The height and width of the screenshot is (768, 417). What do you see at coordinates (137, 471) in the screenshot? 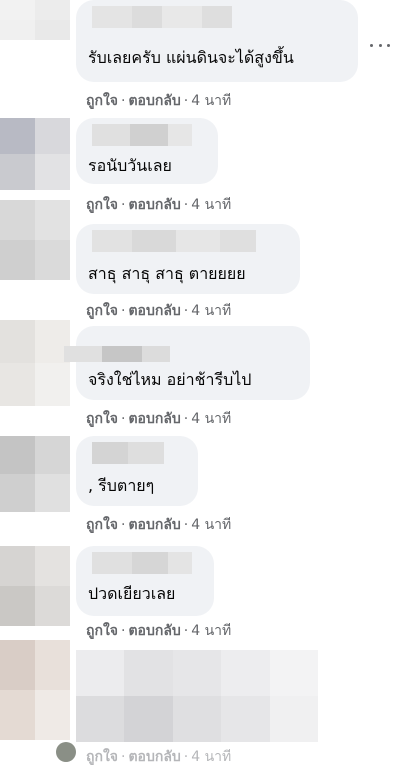
I see `comment-bubble: , รีบตายๆ` at bounding box center [137, 471].